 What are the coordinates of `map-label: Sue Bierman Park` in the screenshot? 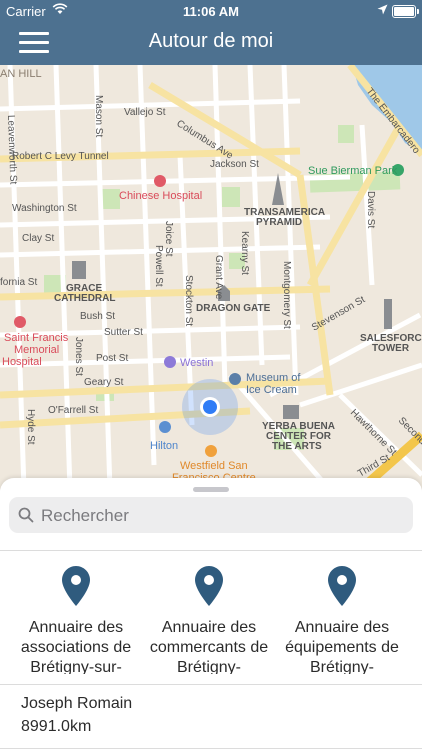 It's located at (353, 171).